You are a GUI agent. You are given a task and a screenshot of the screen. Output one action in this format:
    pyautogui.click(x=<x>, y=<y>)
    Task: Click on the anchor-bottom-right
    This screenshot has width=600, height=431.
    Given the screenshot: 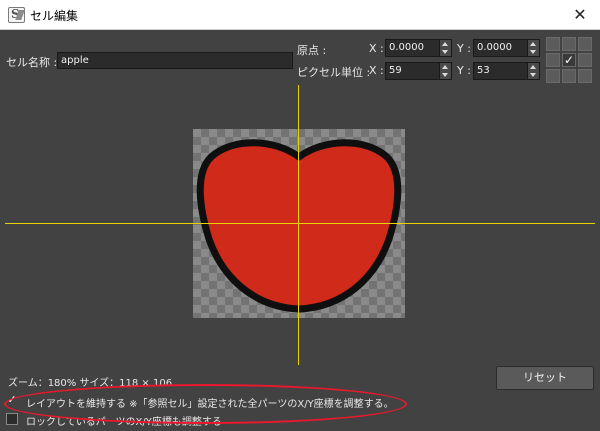 What is the action you would take?
    pyautogui.click(x=585, y=76)
    